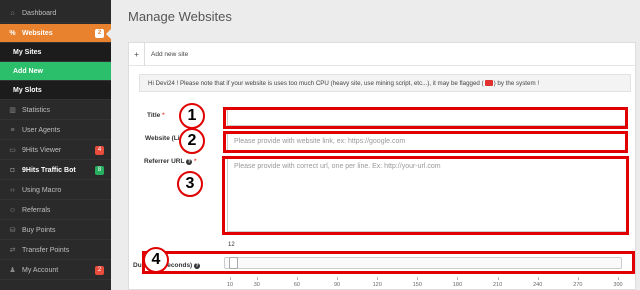  Describe the element at coordinates (36, 110) in the screenshot. I see `sidebar-item-label: Statistics` at that location.